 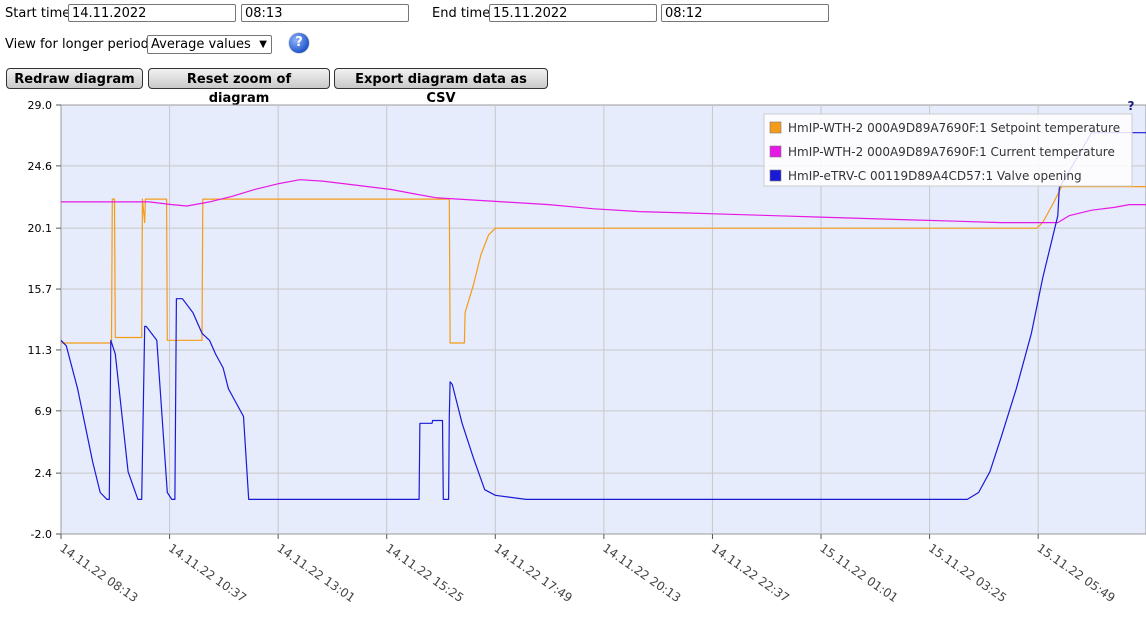 What do you see at coordinates (38, 13) in the screenshot?
I see `start-time-label: Start time` at bounding box center [38, 13].